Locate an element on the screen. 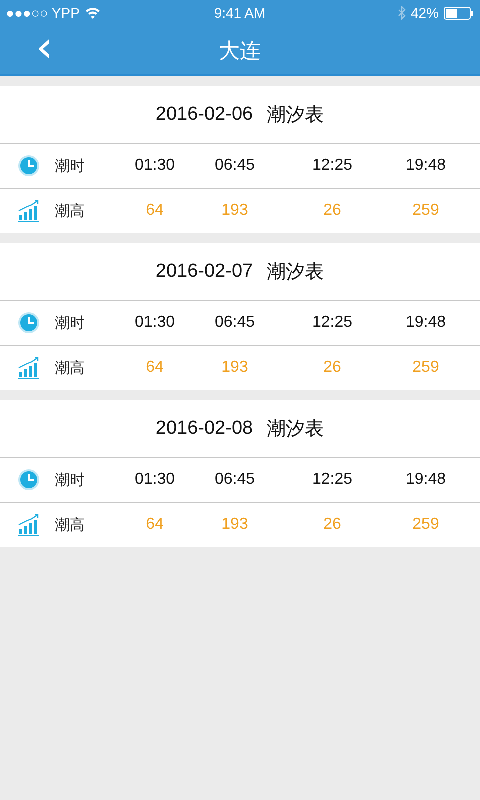 Image resolution: width=480 pixels, height=800 pixels. date-text: 2016-02-07 is located at coordinates (205, 271).